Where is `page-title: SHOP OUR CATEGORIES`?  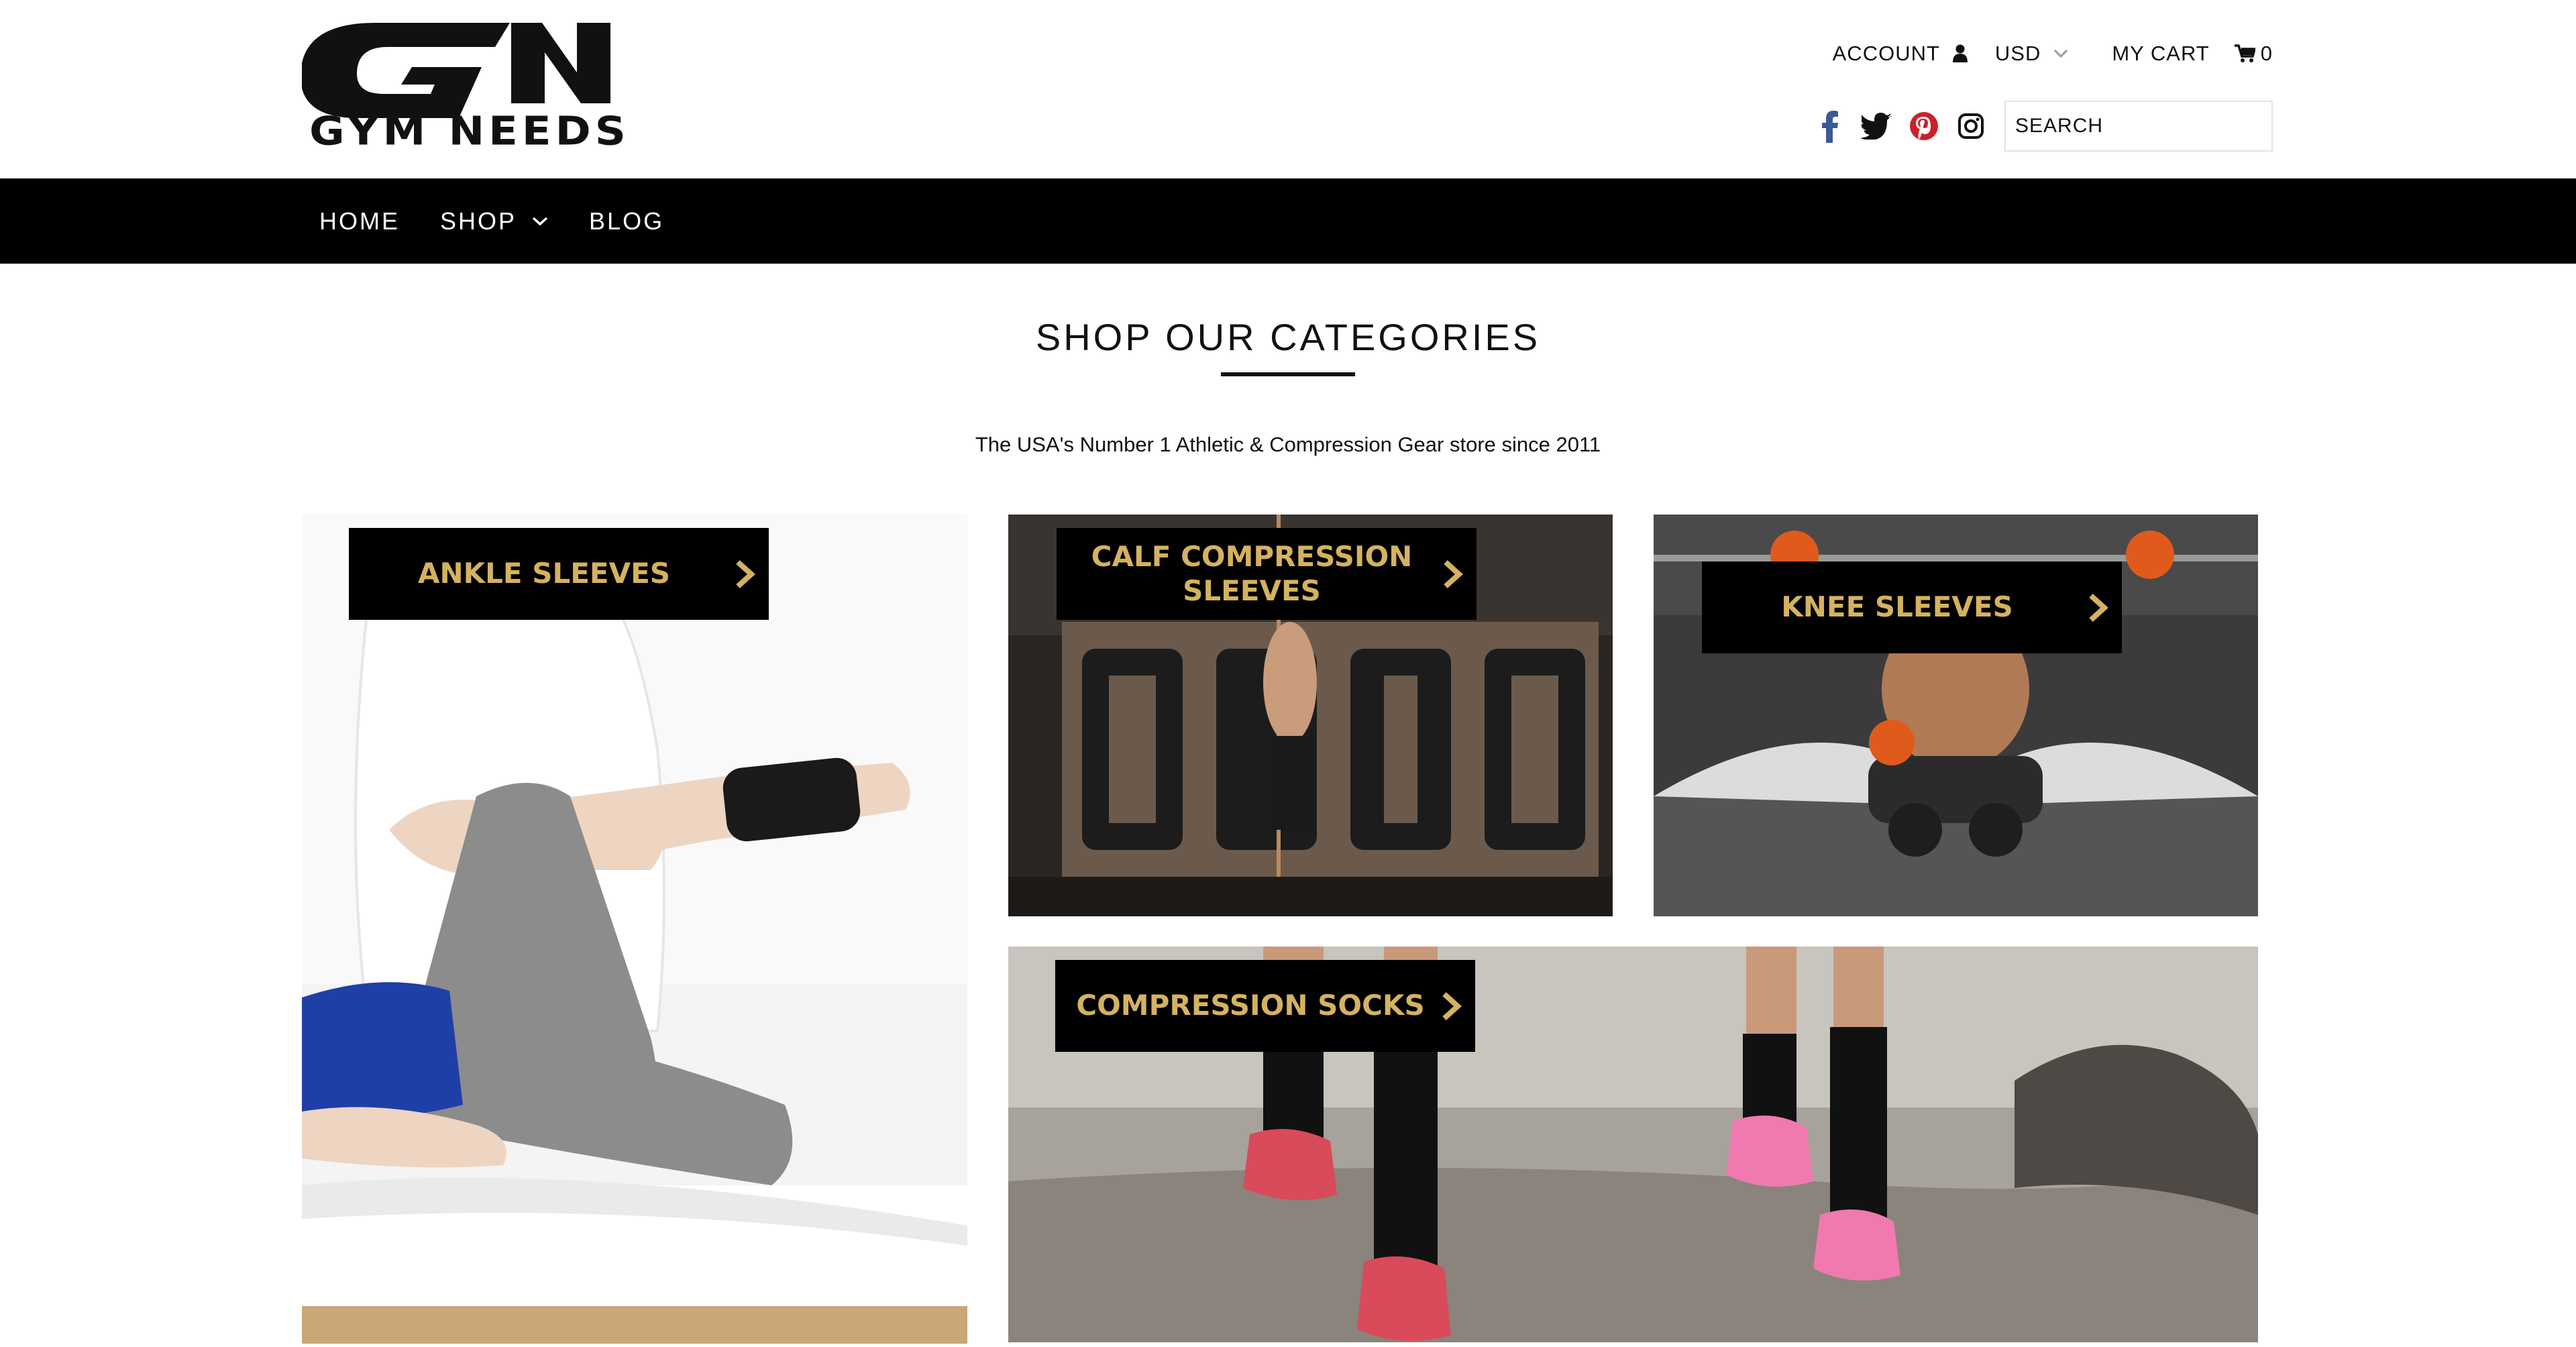 page-title: SHOP OUR CATEGORIES is located at coordinates (1288, 337).